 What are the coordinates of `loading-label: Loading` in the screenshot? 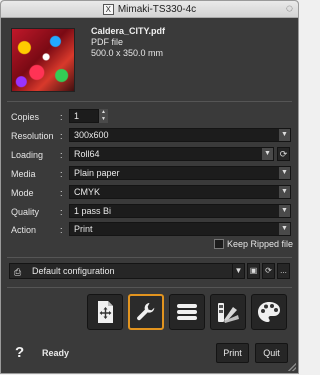 It's located at (27, 155).